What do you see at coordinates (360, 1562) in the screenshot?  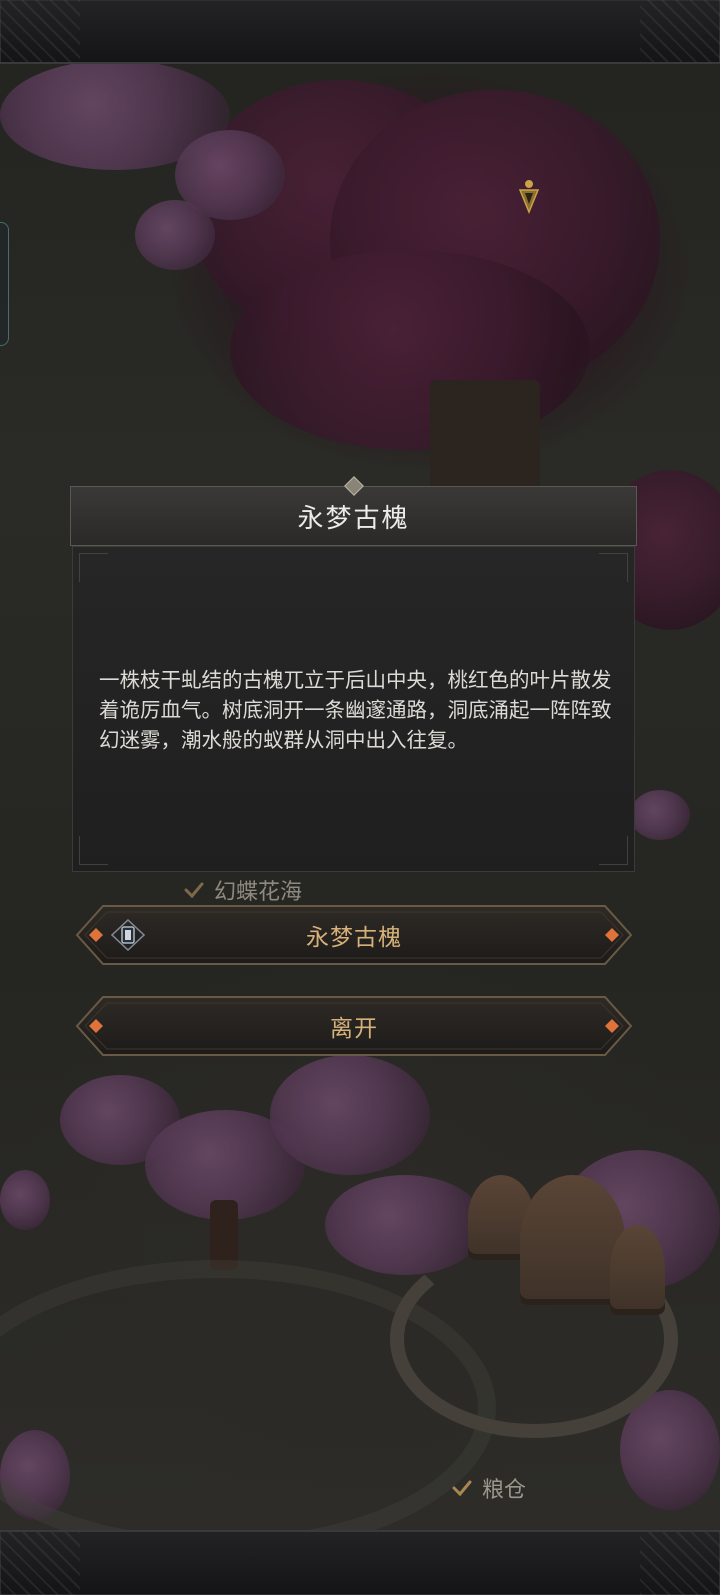 I see `bottom-bar` at bounding box center [360, 1562].